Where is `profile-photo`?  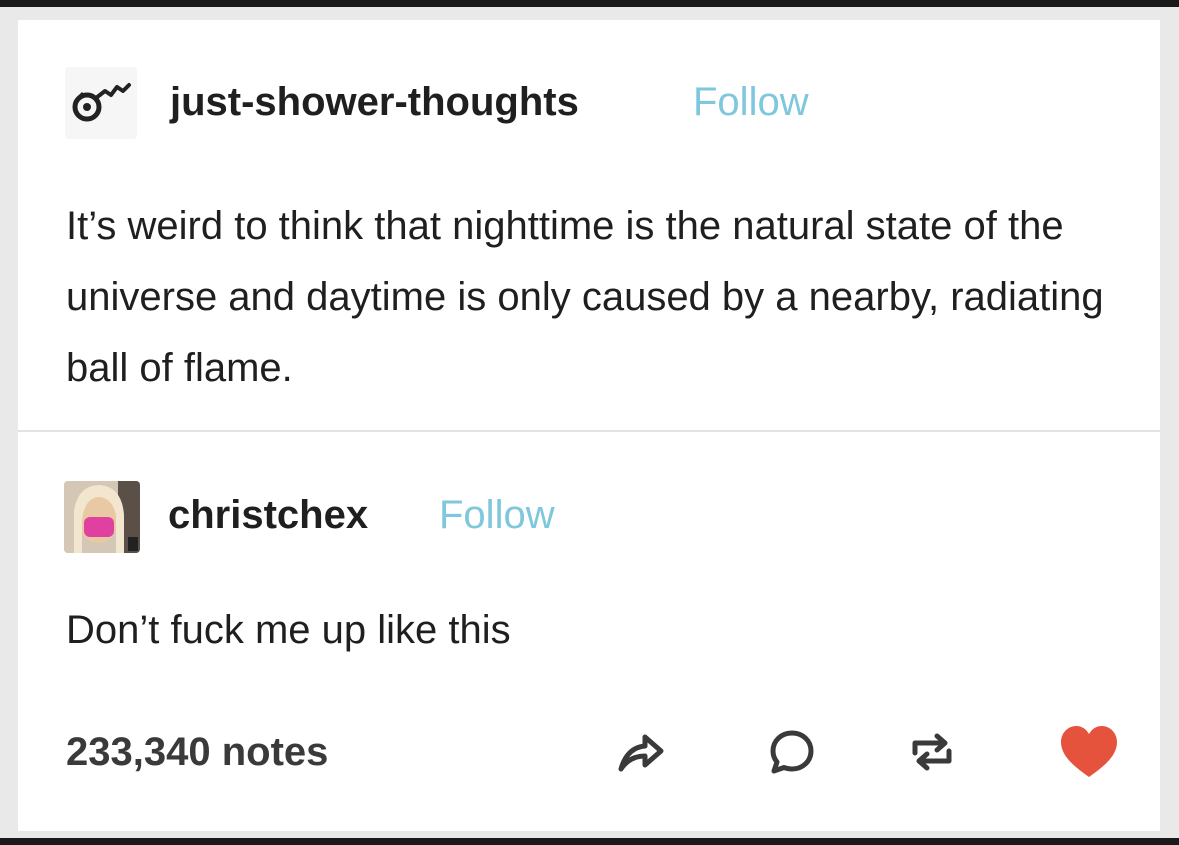
profile-photo is located at coordinates (102, 517).